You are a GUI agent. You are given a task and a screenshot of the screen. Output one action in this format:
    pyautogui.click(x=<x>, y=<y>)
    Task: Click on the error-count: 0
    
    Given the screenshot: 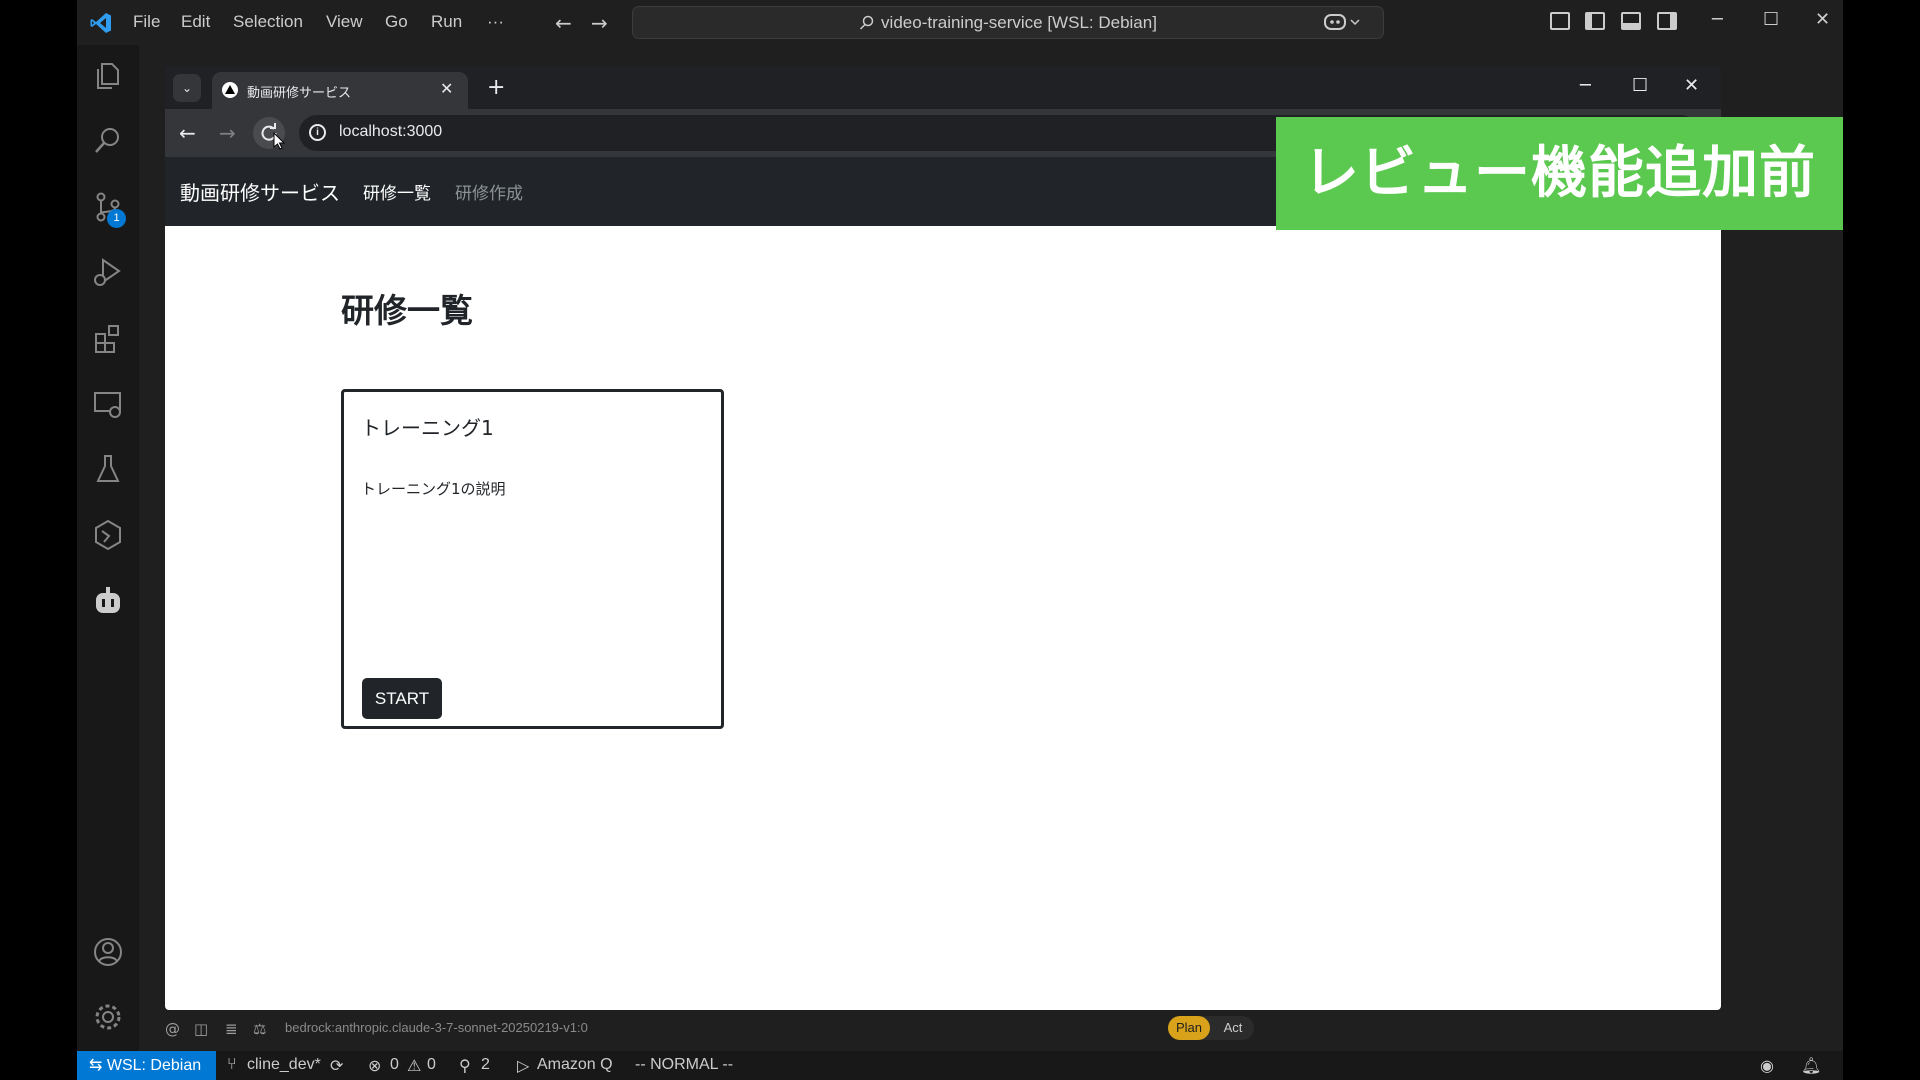 What is the action you would take?
    pyautogui.click(x=394, y=1065)
    